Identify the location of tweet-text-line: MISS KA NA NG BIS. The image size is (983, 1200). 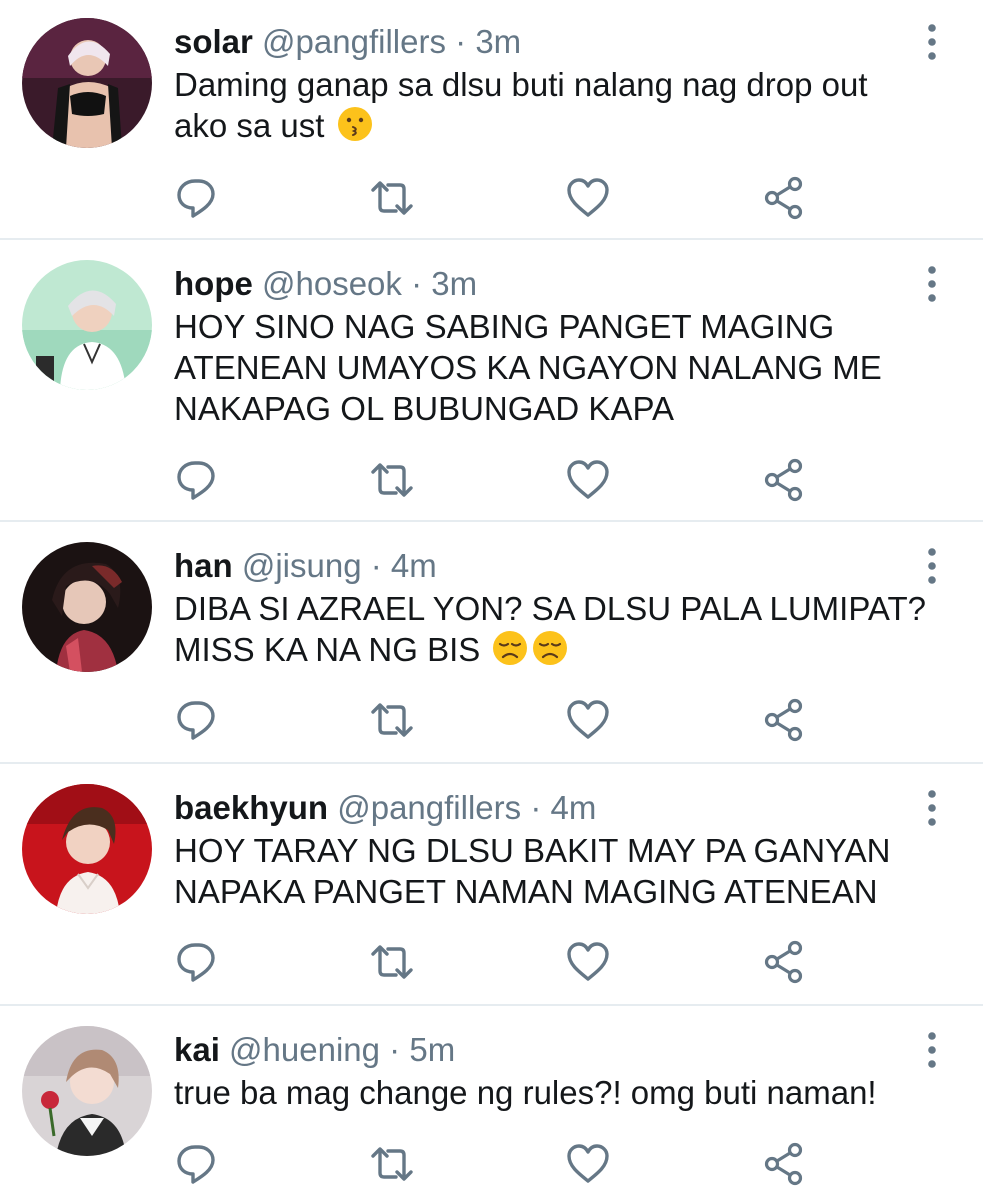
(554, 649).